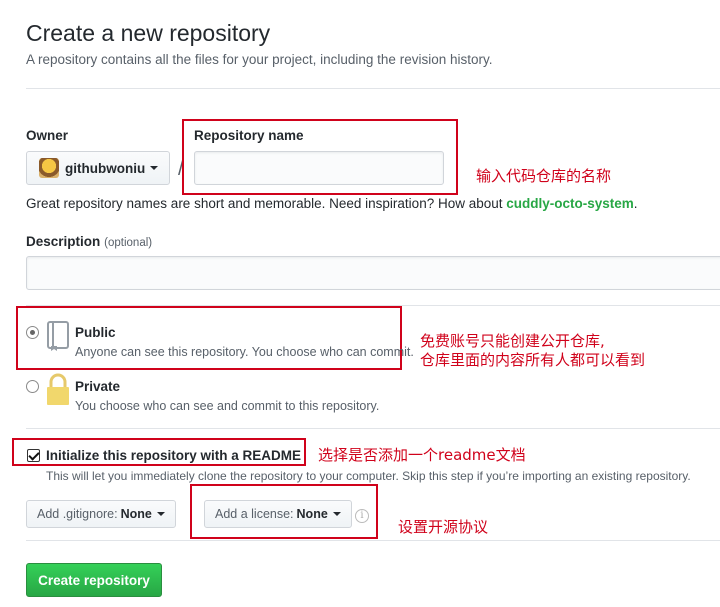  Describe the element at coordinates (47, 135) in the screenshot. I see `owner-label: Owner` at that location.